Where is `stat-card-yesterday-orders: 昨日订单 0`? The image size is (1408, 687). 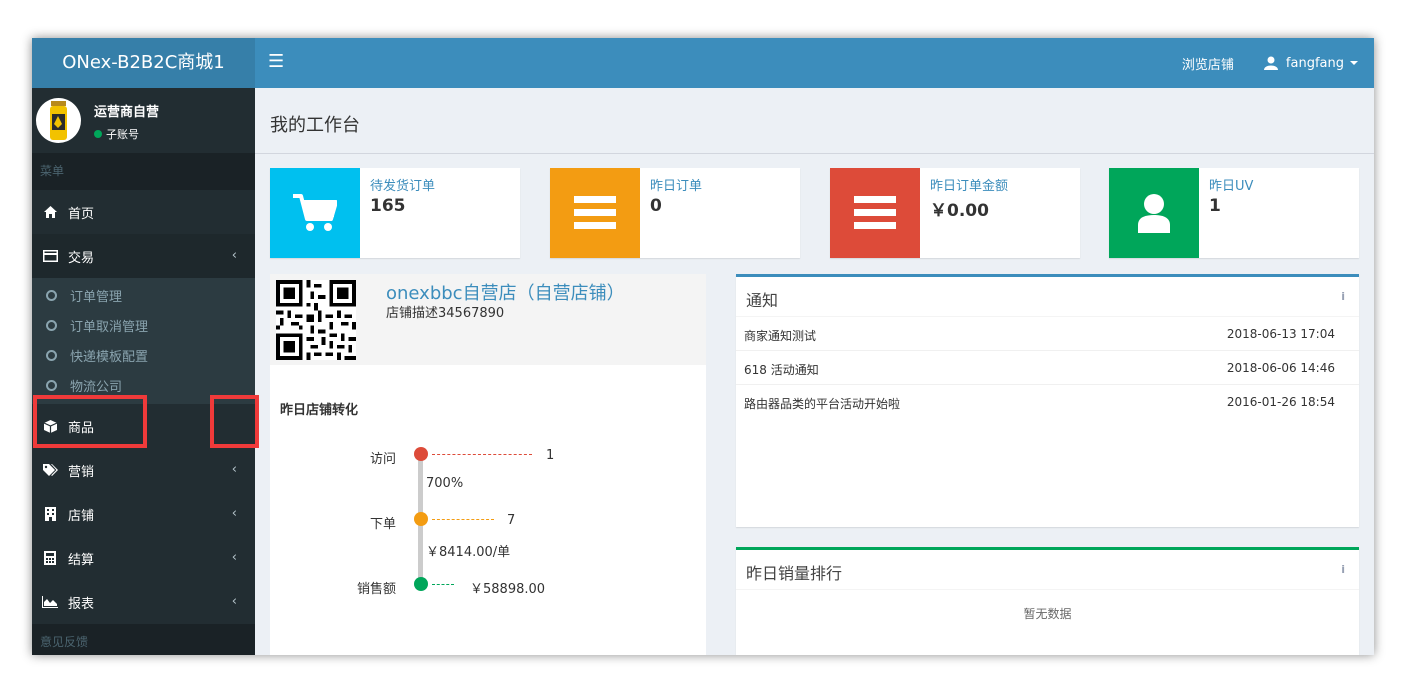
stat-card-yesterday-orders: 昨日订单 0 is located at coordinates (675, 213).